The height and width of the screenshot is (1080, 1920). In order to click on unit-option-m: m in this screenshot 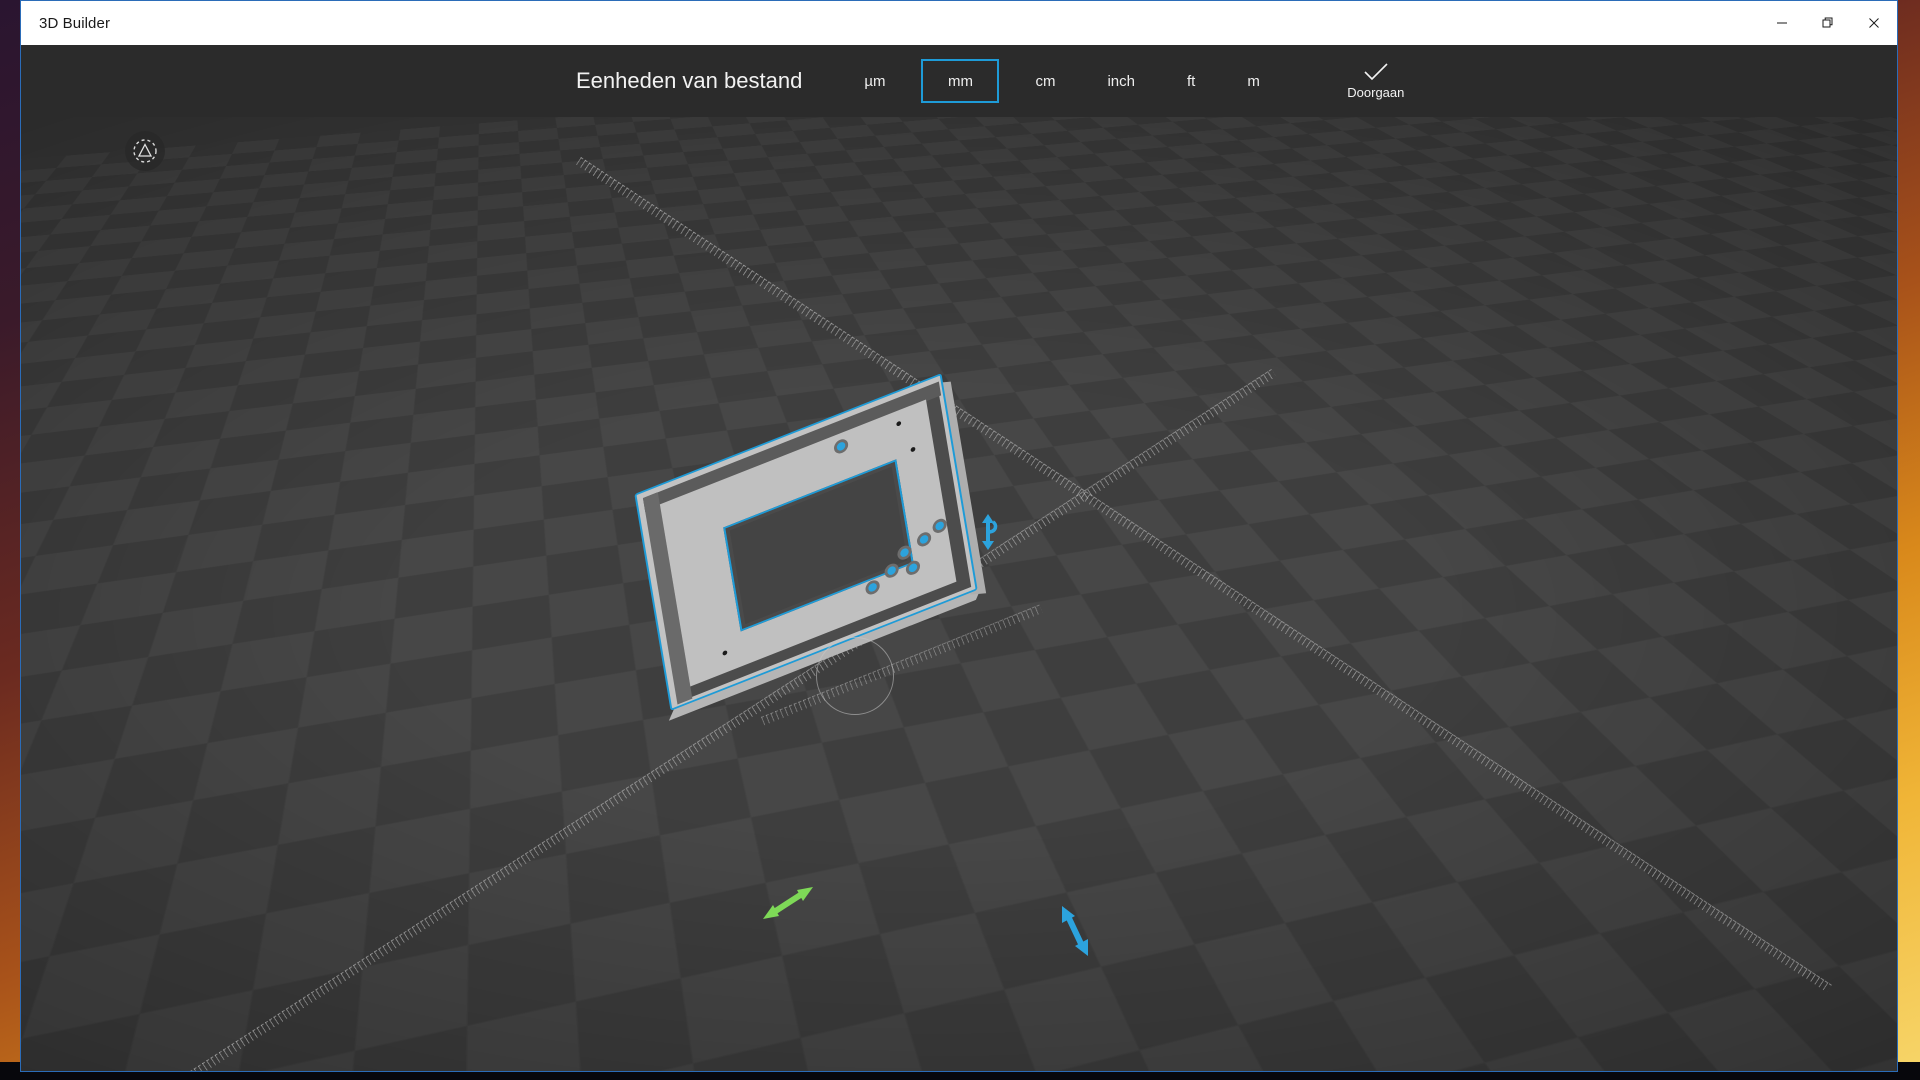, I will do `click(1253, 81)`.